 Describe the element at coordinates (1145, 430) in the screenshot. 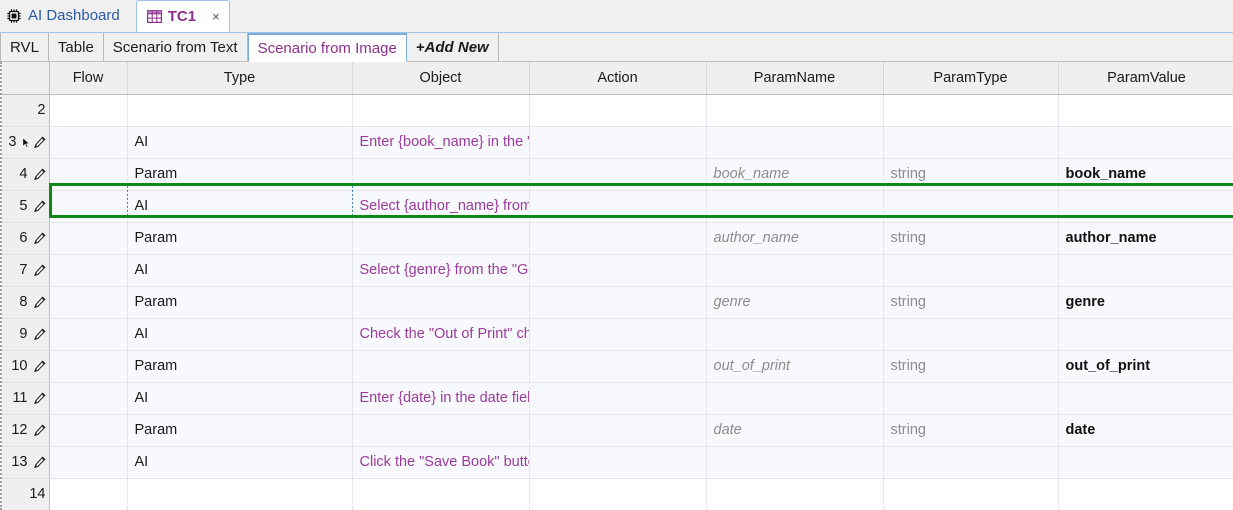

I see `cell-paramvalue: date` at that location.